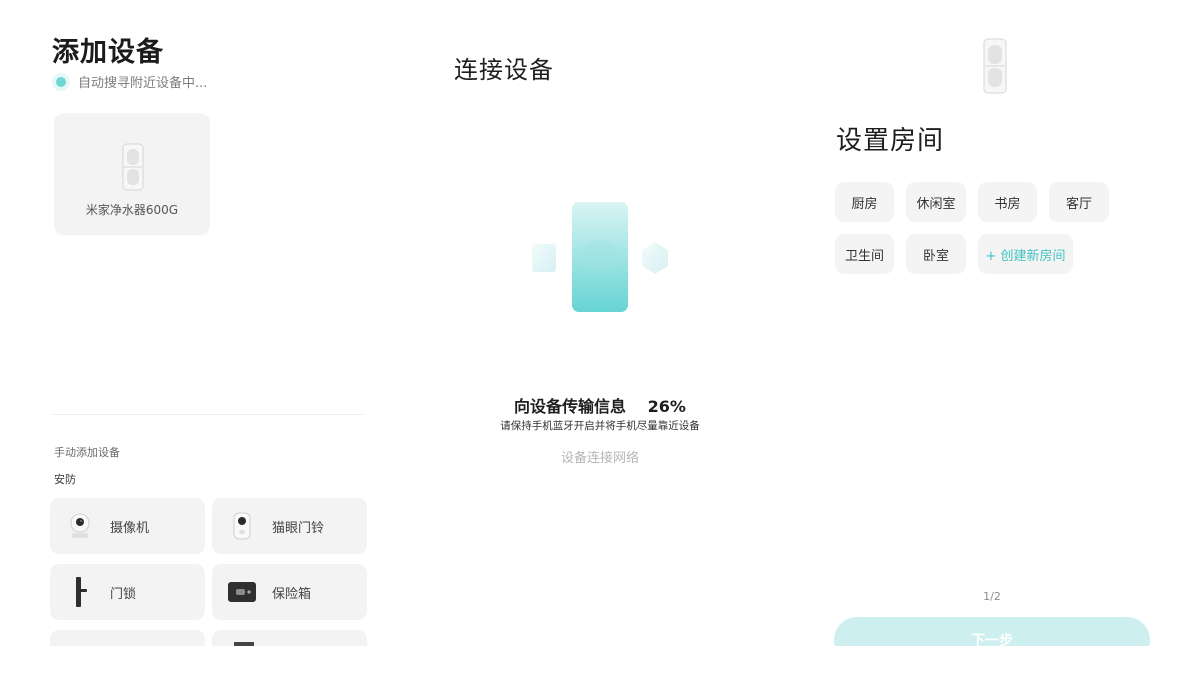 The image size is (1200, 675). What do you see at coordinates (504, 70) in the screenshot?
I see `connect-device-title: 连接设备` at bounding box center [504, 70].